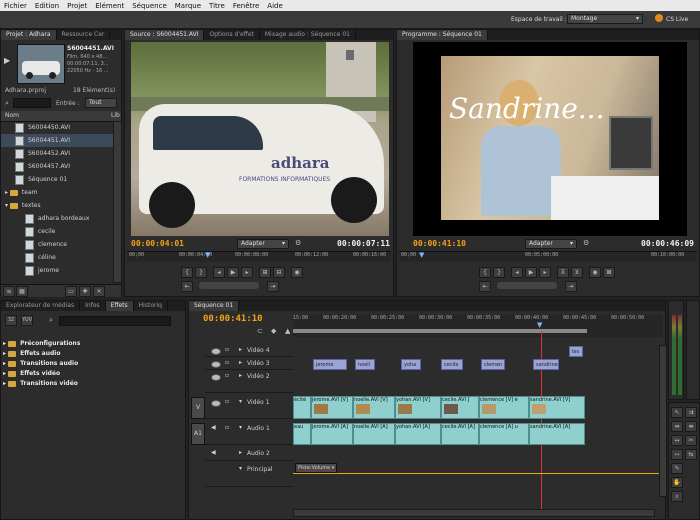 This screenshot has height=520, width=700. What do you see at coordinates (84, 35) in the screenshot?
I see `tab-resource: Ressource Cer` at bounding box center [84, 35].